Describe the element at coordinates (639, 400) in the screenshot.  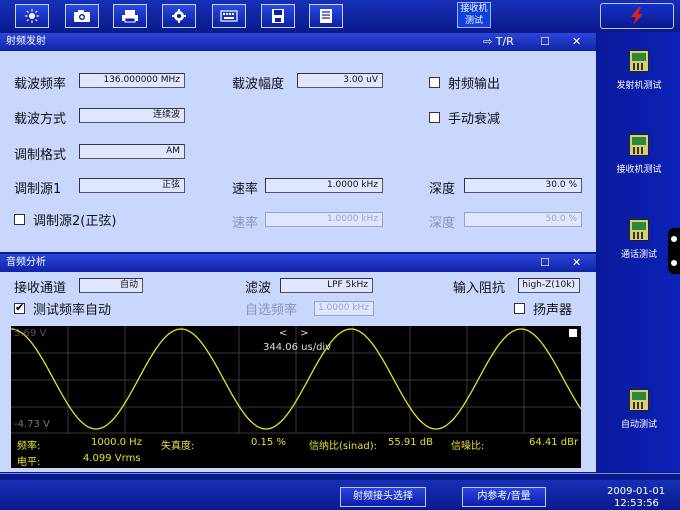
I see `auto-test-icon` at that location.